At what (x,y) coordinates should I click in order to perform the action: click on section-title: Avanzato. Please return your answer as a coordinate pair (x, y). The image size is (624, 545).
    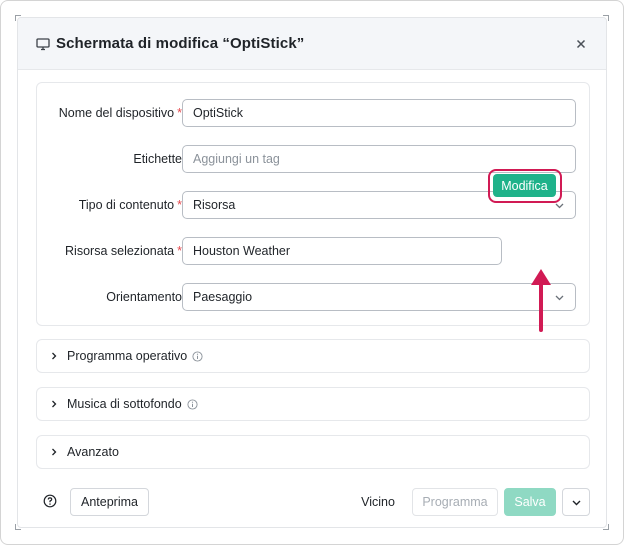
    Looking at the image, I should click on (93, 452).